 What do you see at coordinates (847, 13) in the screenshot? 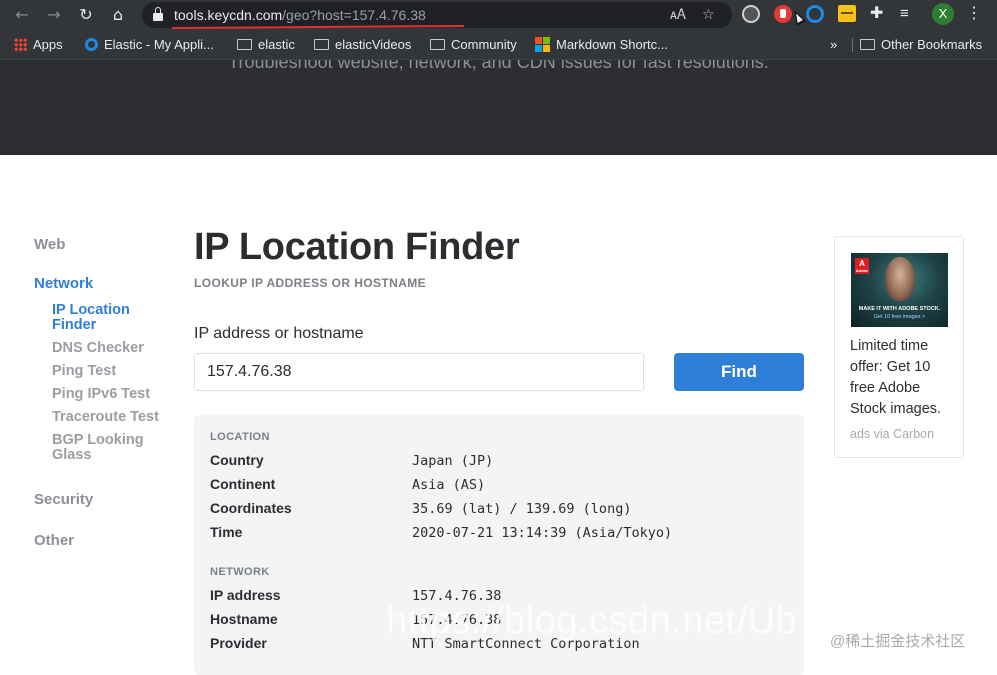
I see `notes-extension-icon` at bounding box center [847, 13].